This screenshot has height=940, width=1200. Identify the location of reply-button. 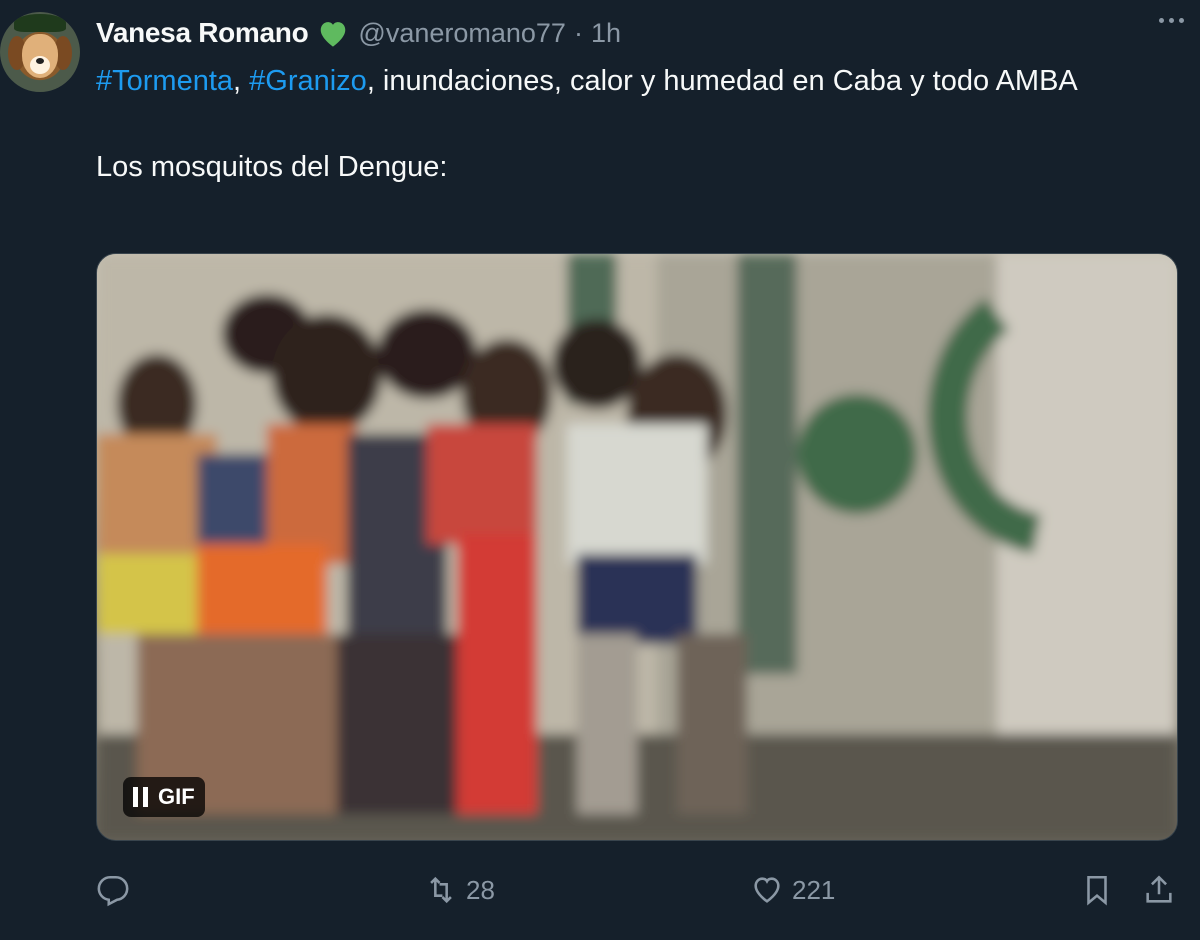
(113, 890).